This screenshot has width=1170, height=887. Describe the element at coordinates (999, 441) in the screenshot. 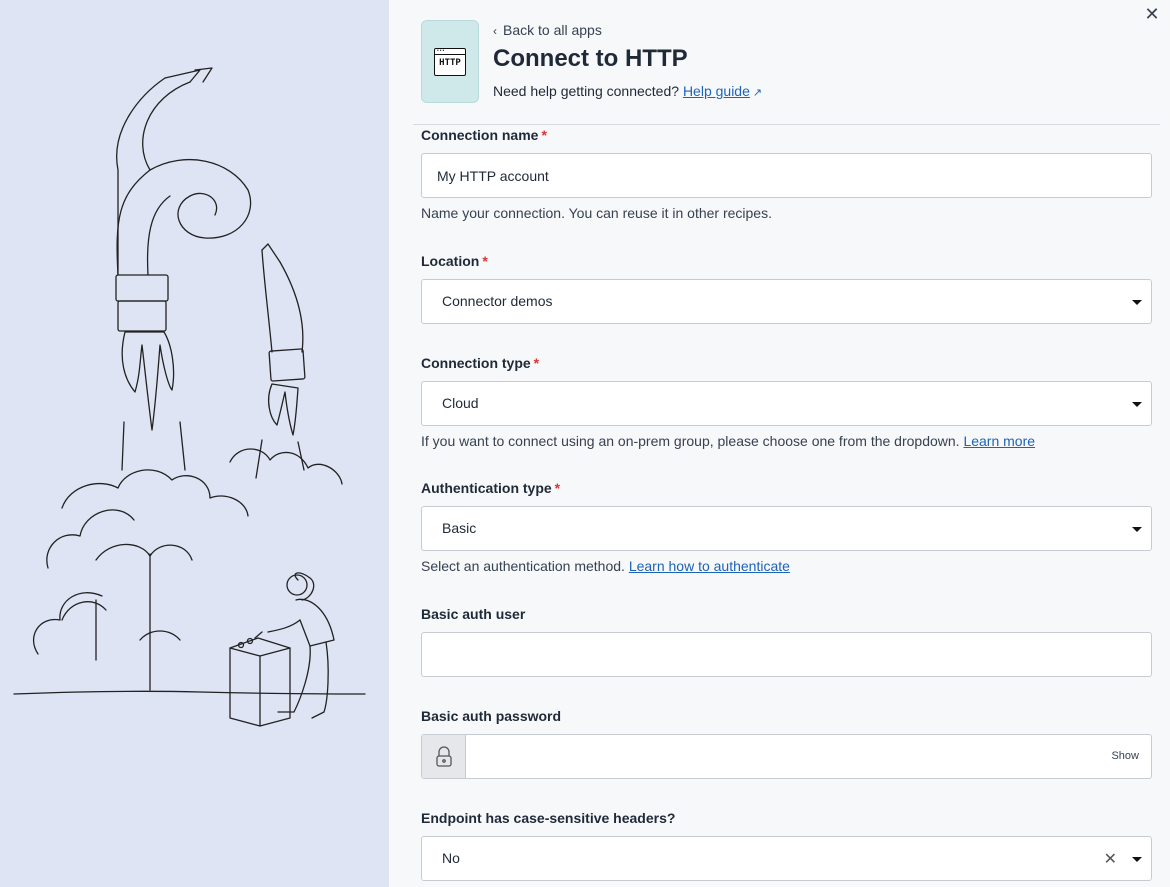

I see `learn-more-link: Learn more` at that location.